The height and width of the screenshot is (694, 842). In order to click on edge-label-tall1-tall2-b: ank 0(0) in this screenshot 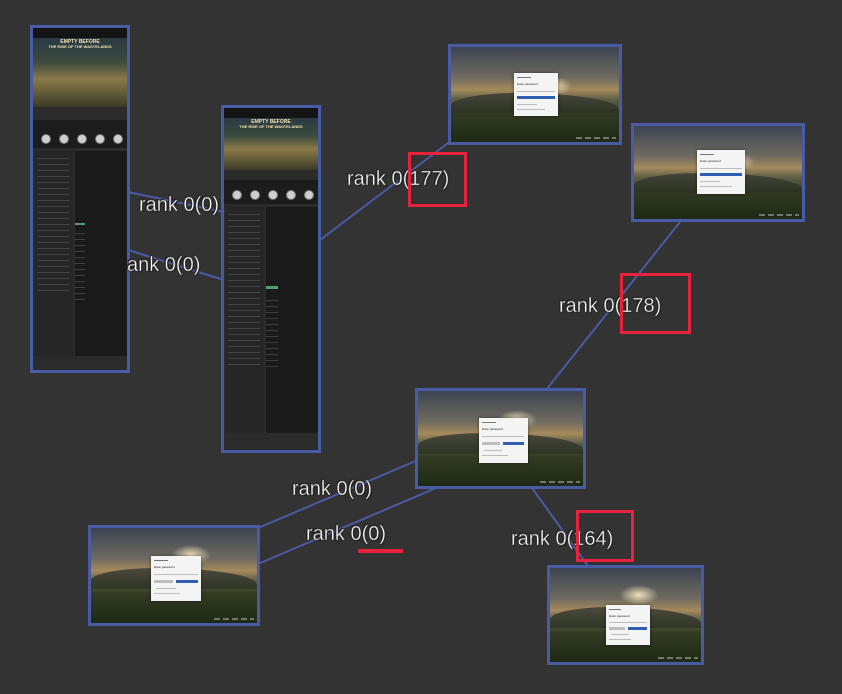, I will do `click(164, 265)`.